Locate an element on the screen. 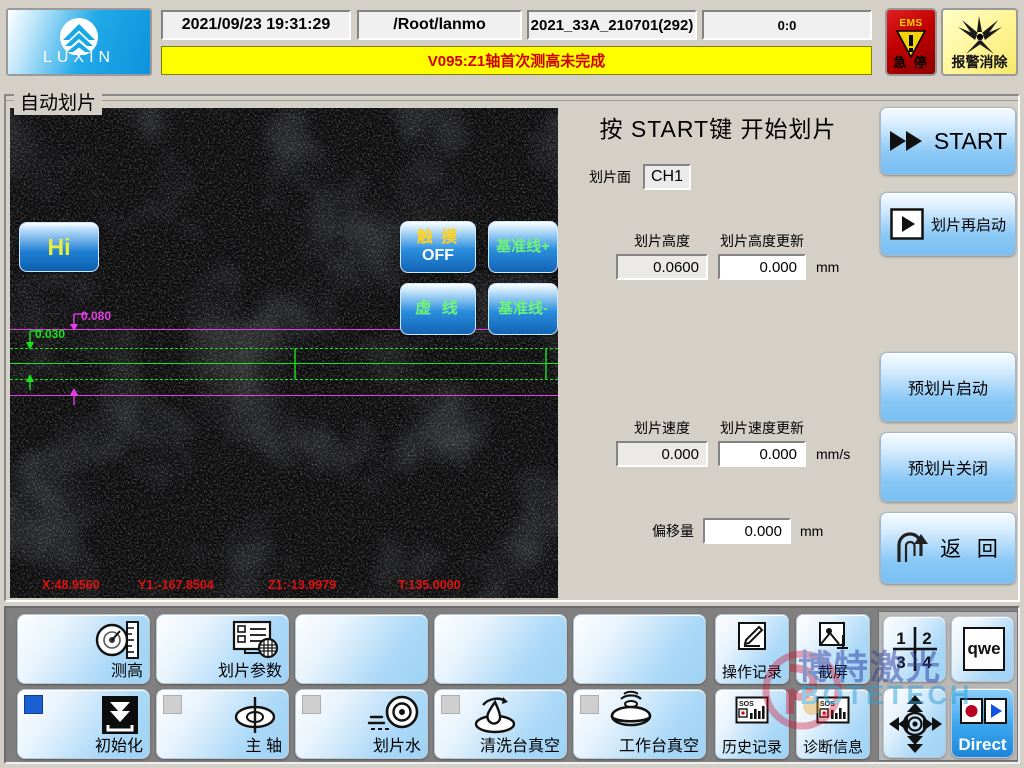 The width and height of the screenshot is (1024, 768). coord-y1: Y1:-167.8504 is located at coordinates (176, 585).